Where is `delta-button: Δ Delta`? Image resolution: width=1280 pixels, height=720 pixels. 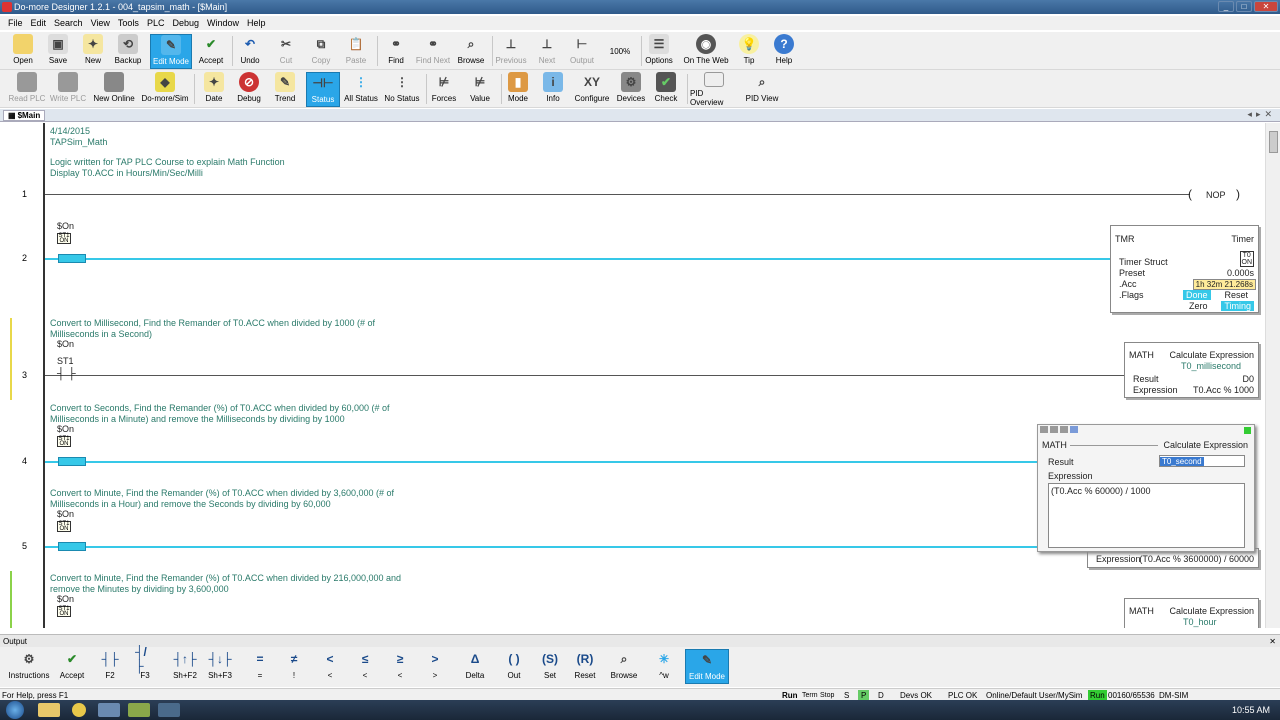 delta-button: Δ Delta is located at coordinates (475, 666).